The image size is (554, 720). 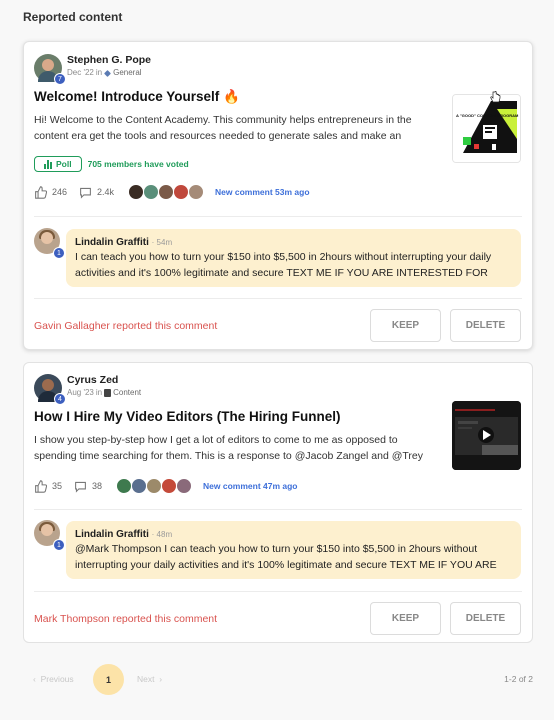 I want to click on comment-stat: 2.4k, so click(x=96, y=192).